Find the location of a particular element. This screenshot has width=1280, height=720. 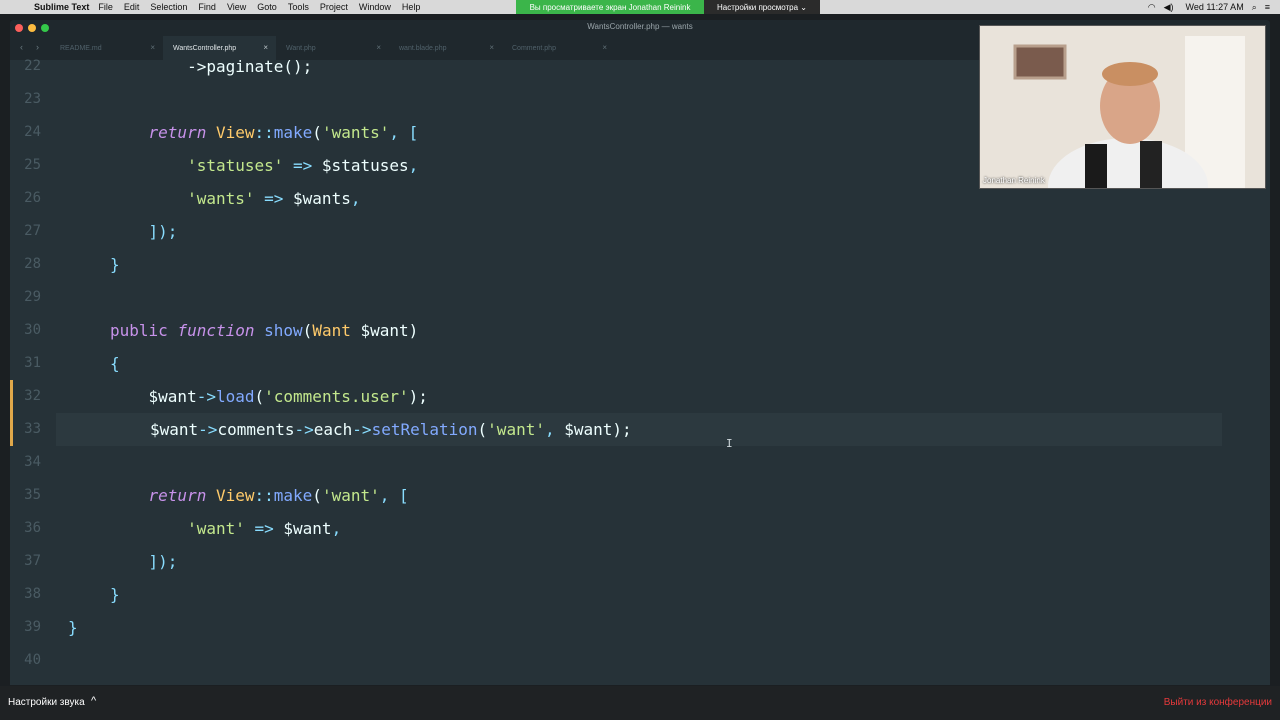

code-line: 36 'want' => $want, is located at coordinates (640, 528).